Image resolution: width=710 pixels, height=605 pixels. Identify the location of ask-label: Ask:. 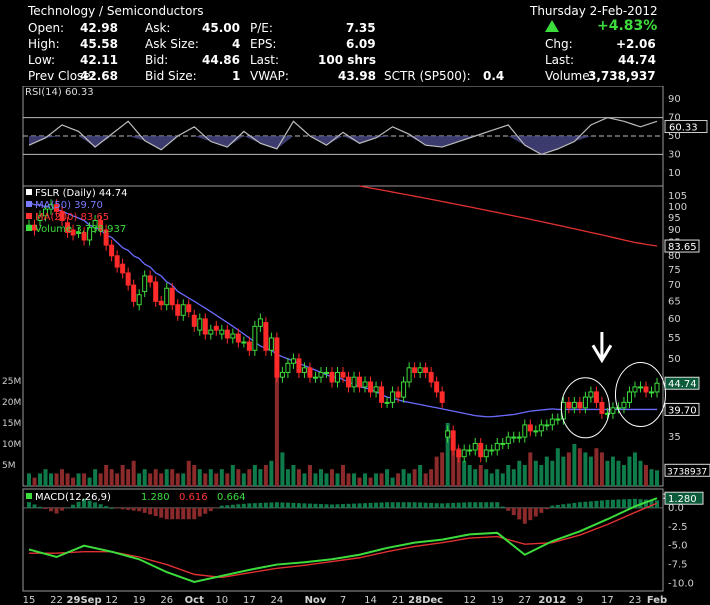
(158, 28).